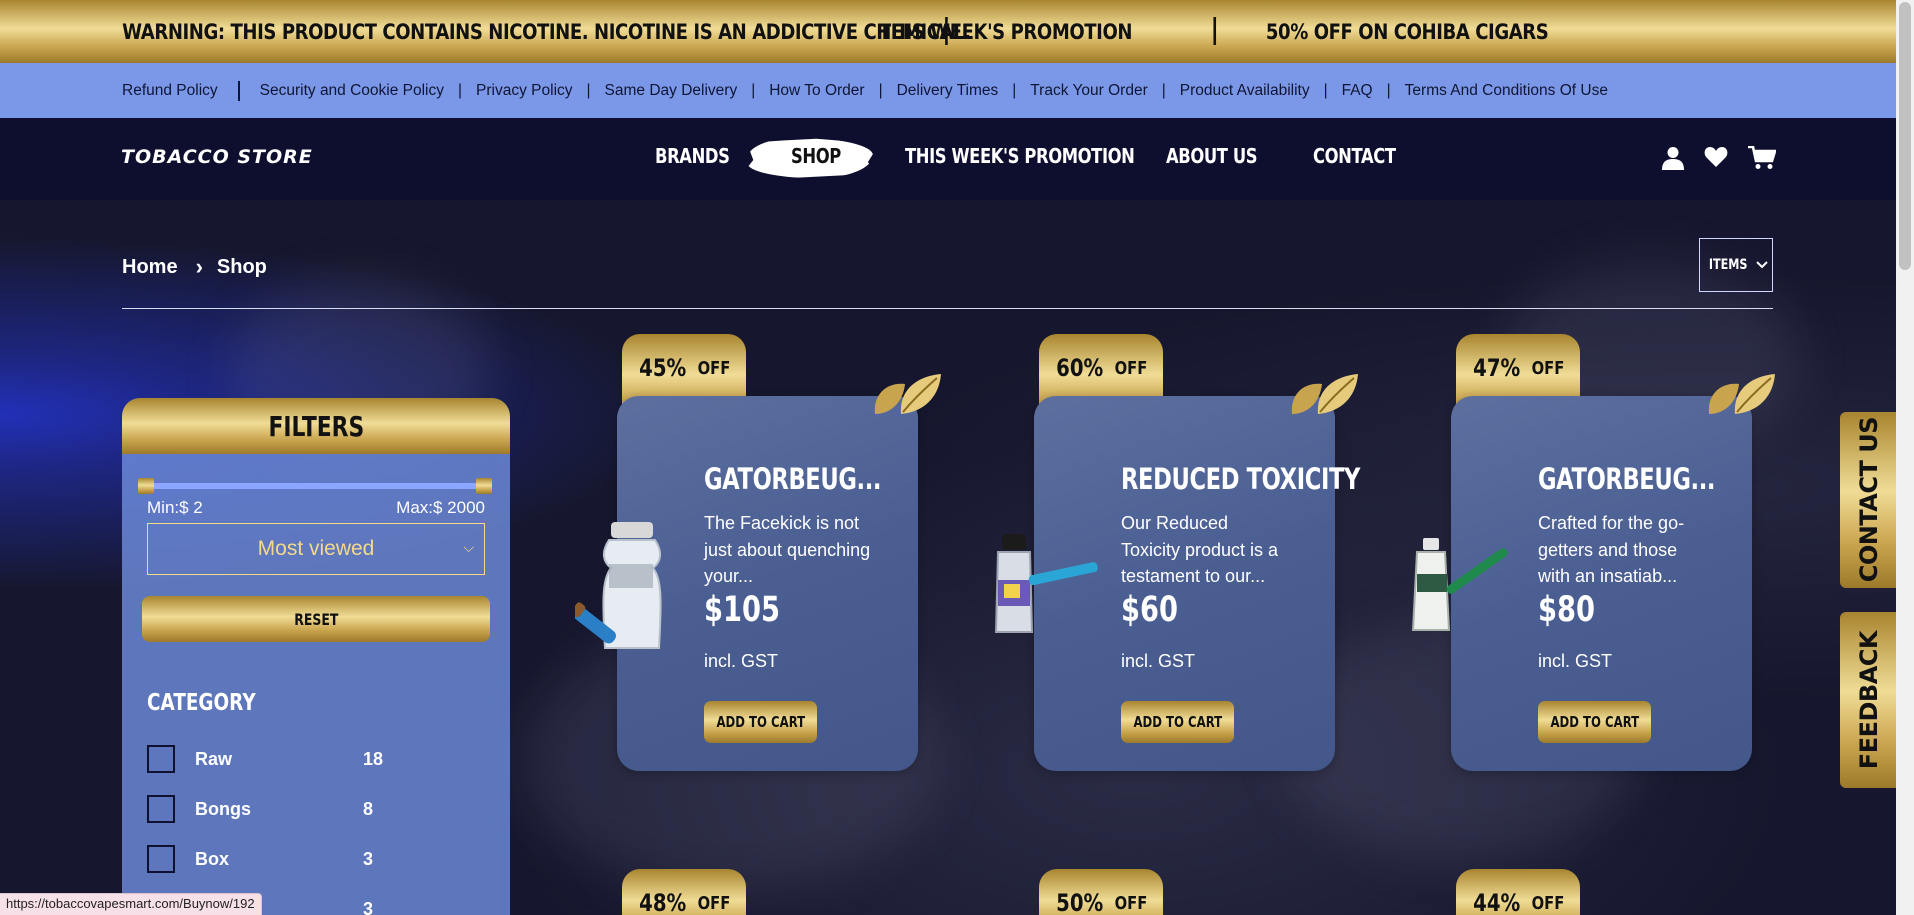 Image resolution: width=1914 pixels, height=915 pixels. Describe the element at coordinates (1324, 394) in the screenshot. I see `leaf-icon` at that location.